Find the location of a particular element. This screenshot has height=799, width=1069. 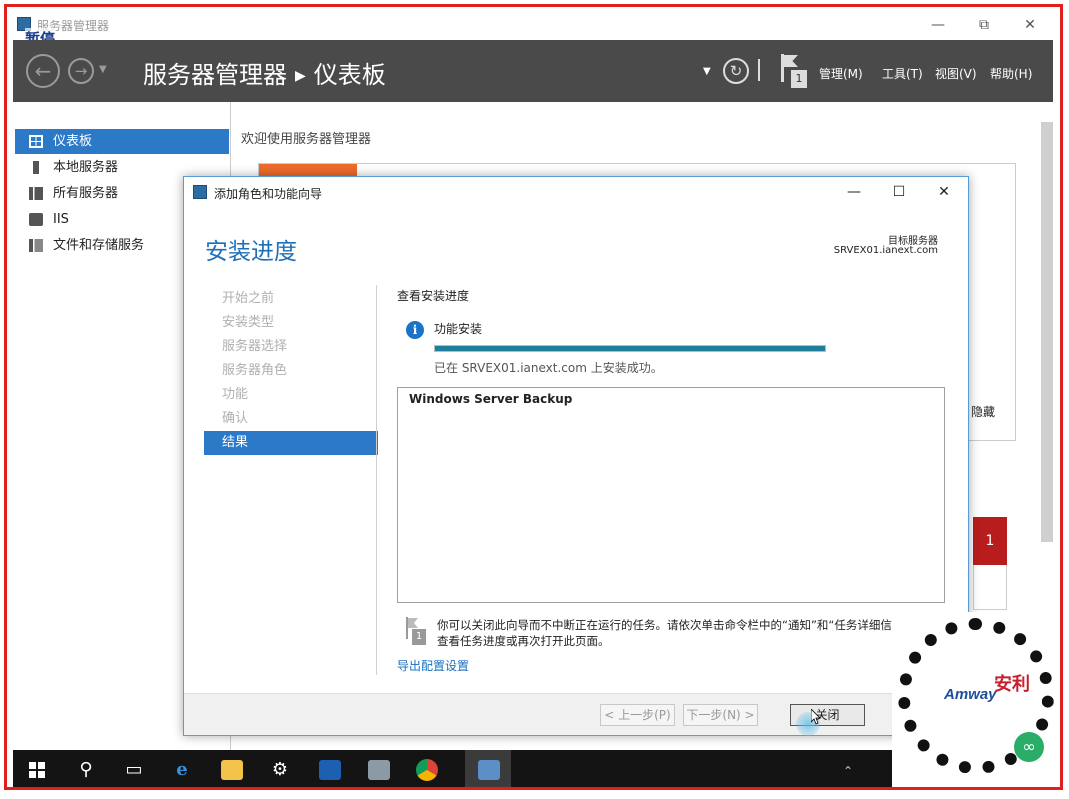

breadcrumb-app: 服务器管理器 is located at coordinates (215, 75).